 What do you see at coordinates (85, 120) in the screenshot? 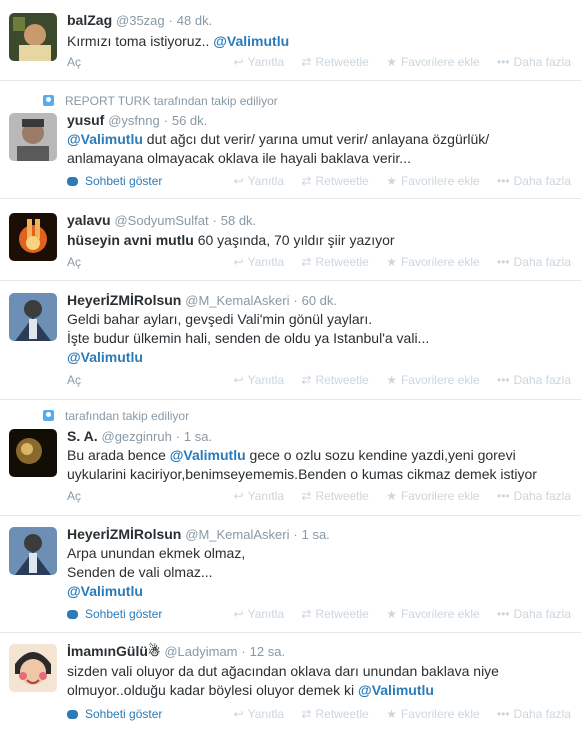
I see `author-name: yusuf` at bounding box center [85, 120].